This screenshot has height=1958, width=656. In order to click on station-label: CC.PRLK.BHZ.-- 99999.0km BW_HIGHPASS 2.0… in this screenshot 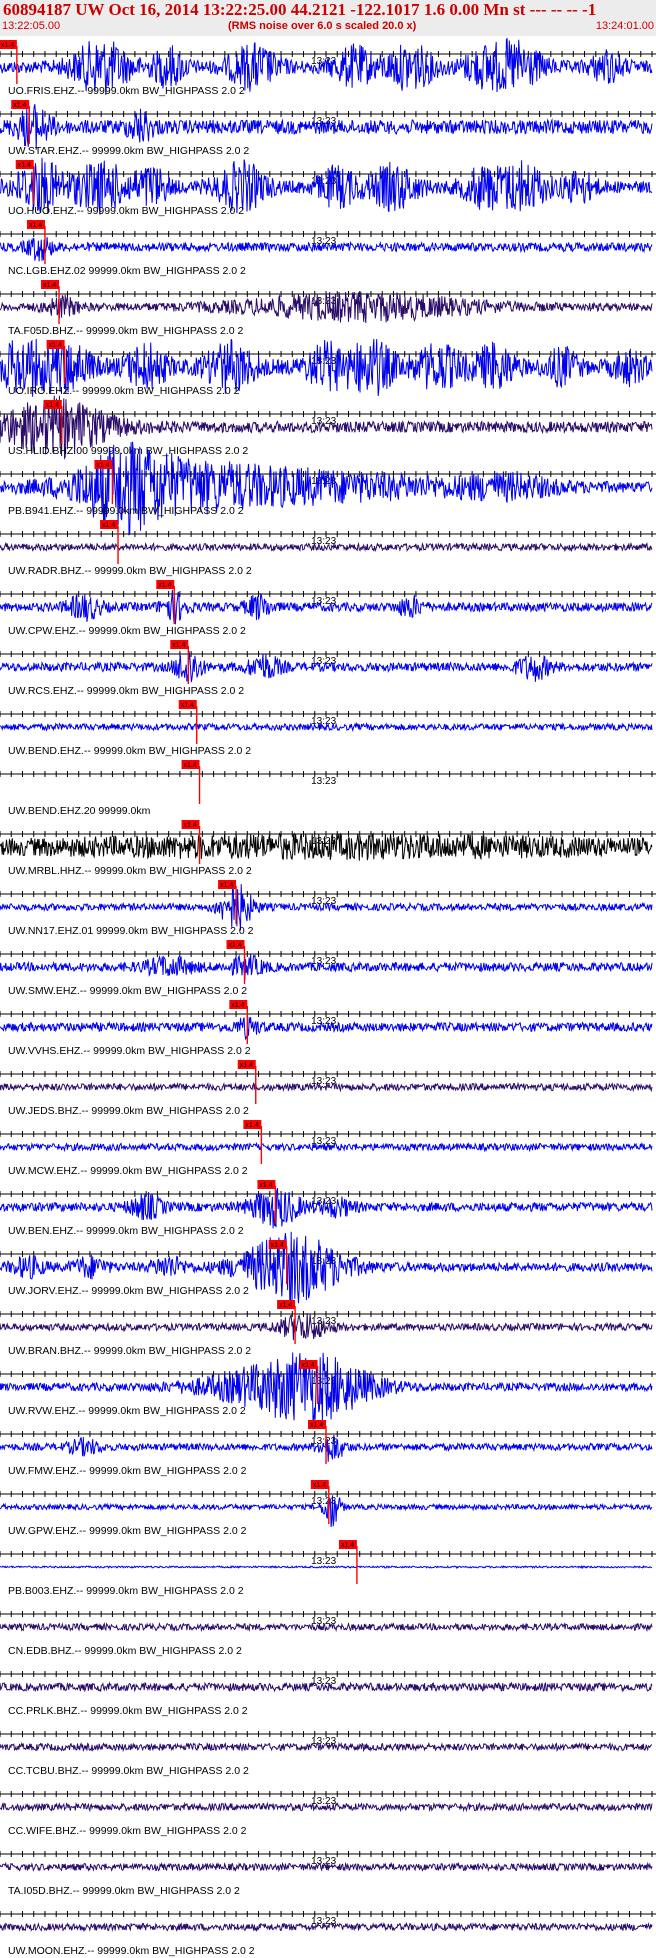, I will do `click(128, 1711)`.